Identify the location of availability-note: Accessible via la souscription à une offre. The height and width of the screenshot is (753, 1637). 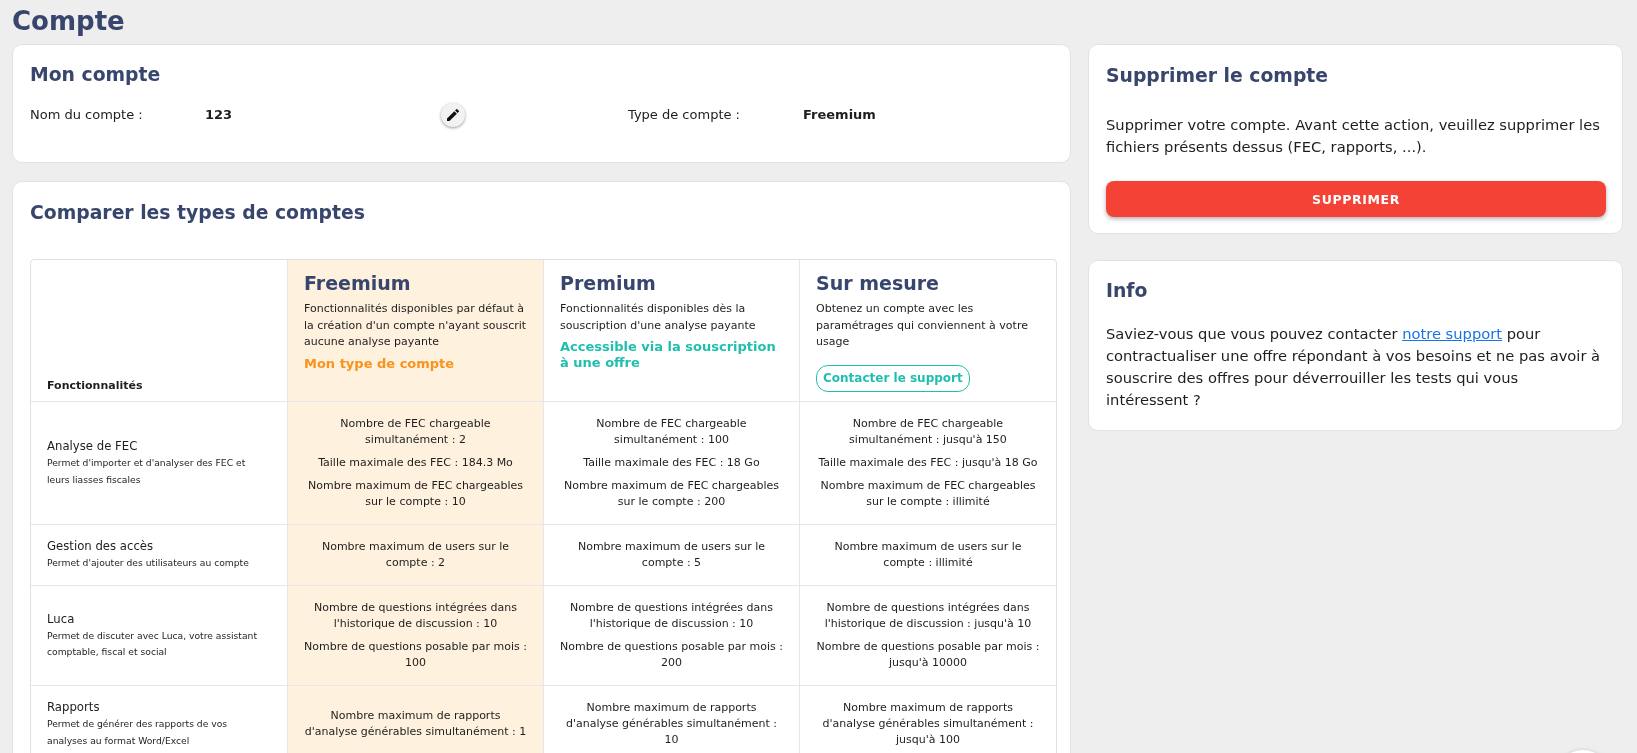
(668, 355).